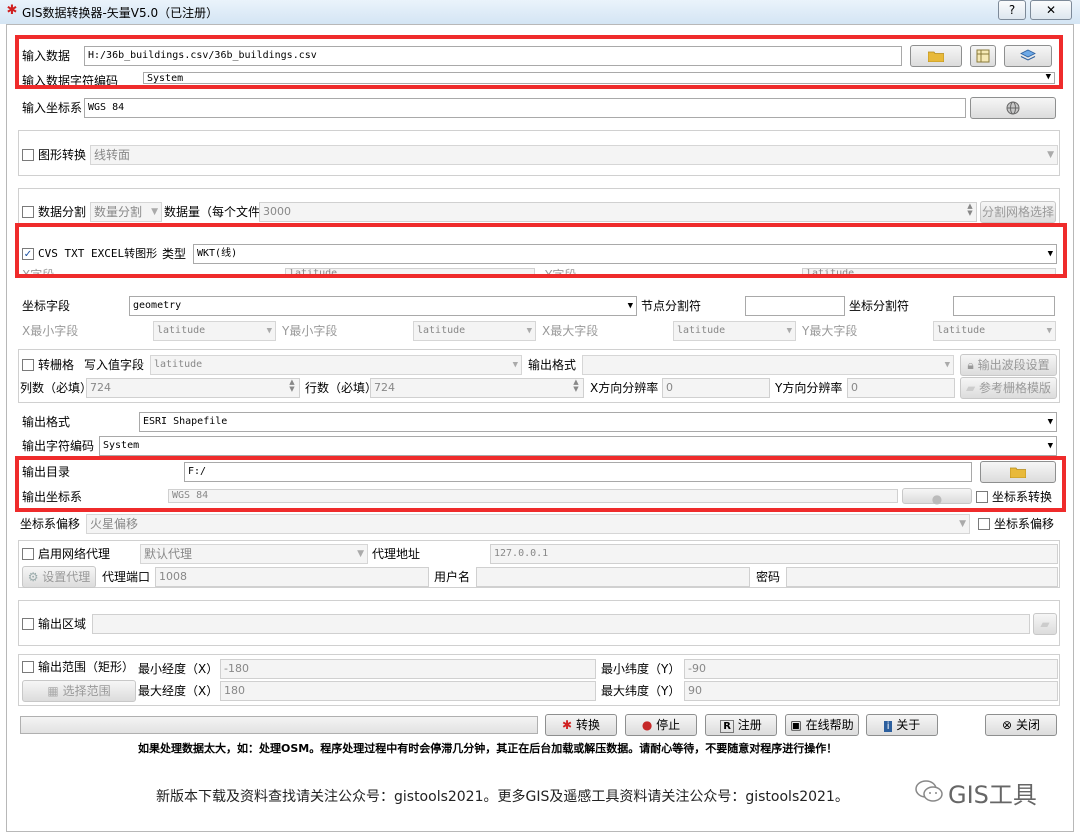 The width and height of the screenshot is (1080, 837). I want to click on cols-field: 724, so click(193, 388).